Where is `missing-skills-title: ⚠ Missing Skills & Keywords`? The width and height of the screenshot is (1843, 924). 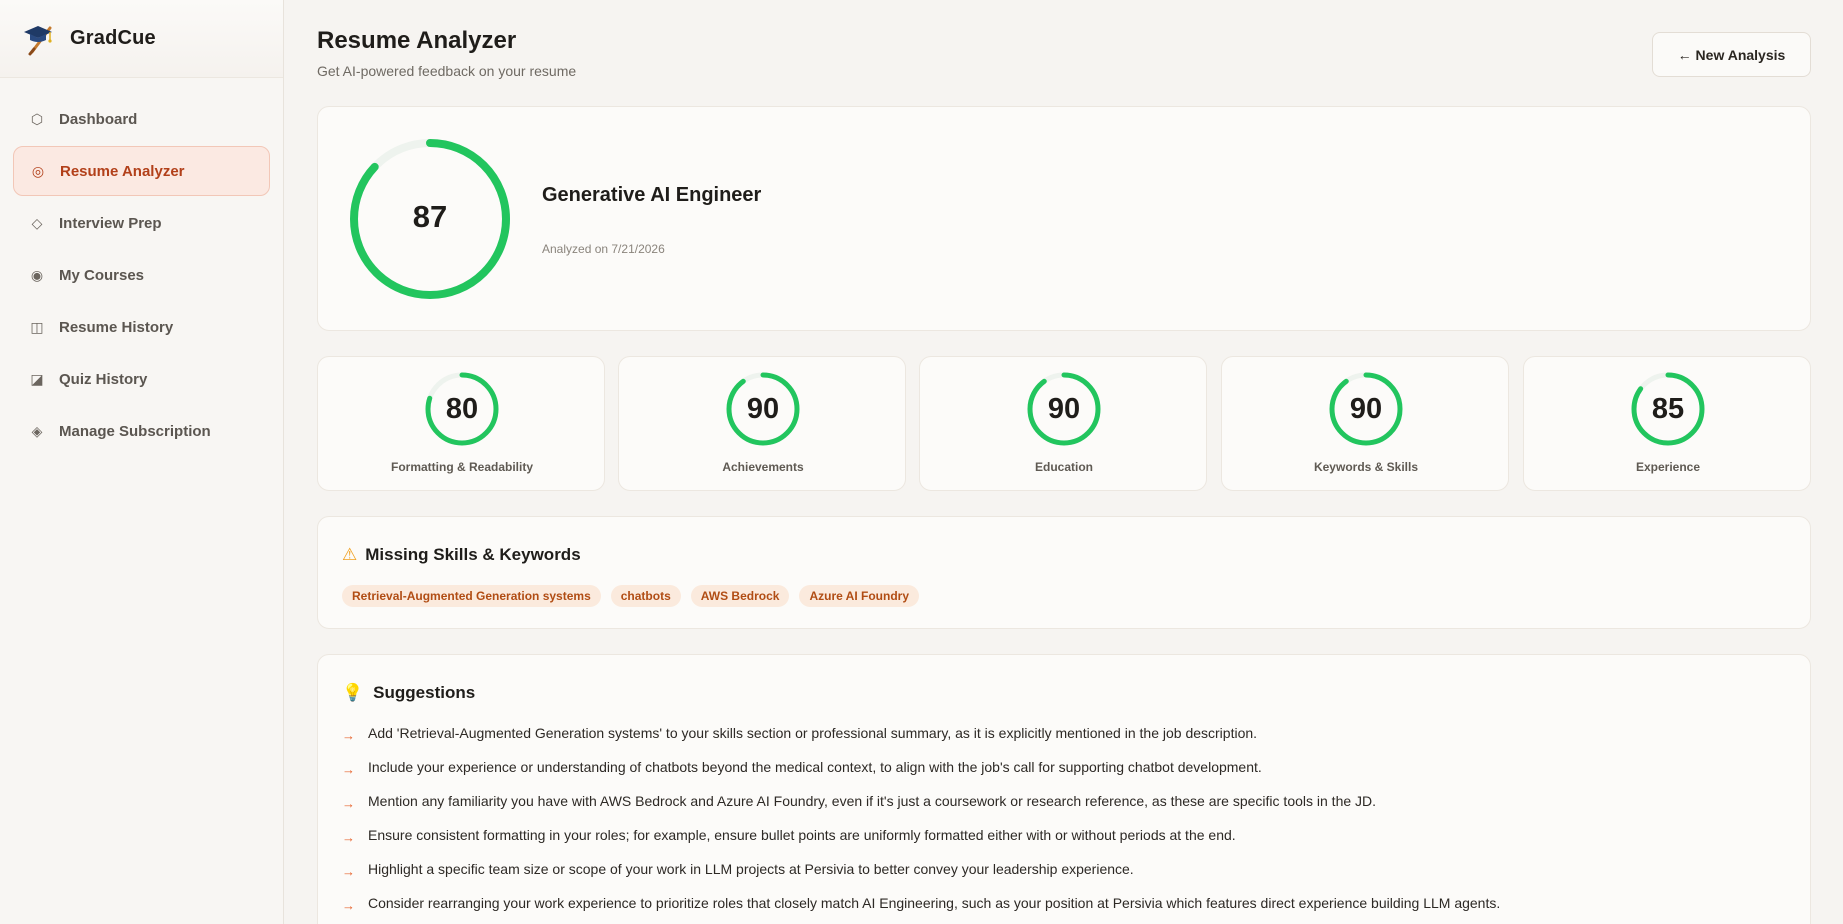
missing-skills-title: ⚠ Missing Skills & Keywords is located at coordinates (461, 555).